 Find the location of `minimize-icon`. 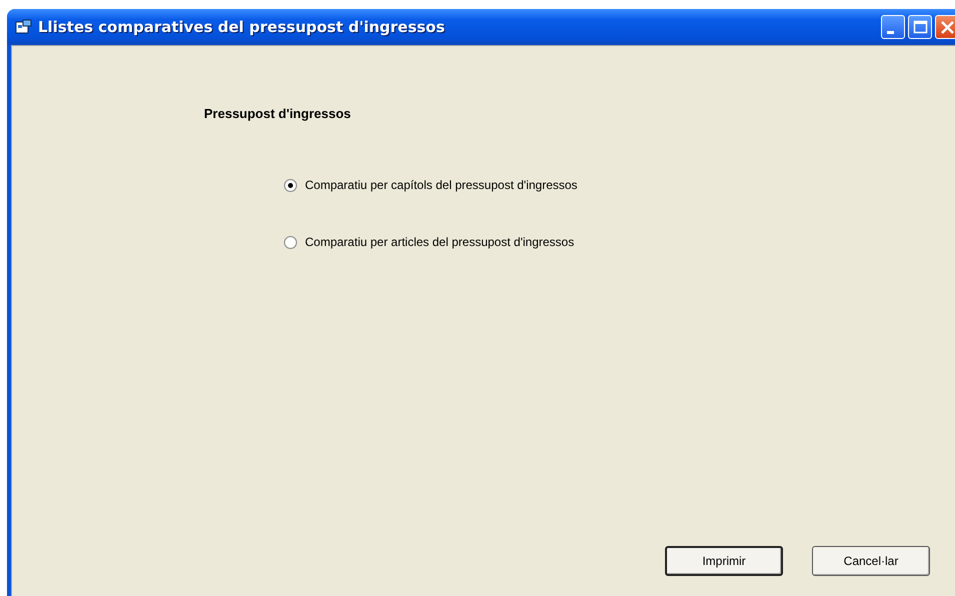

minimize-icon is located at coordinates (890, 32).